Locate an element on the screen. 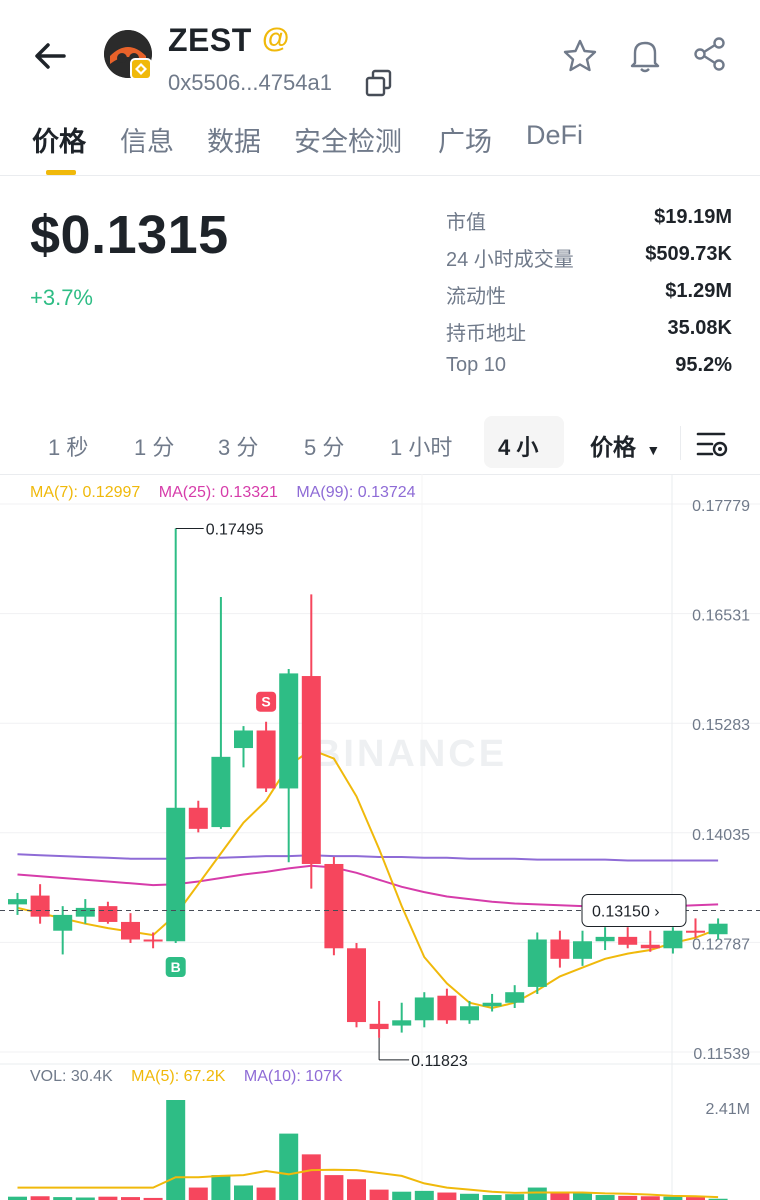 This screenshot has height=1200, width=760. at-icon: @ is located at coordinates (275, 38).